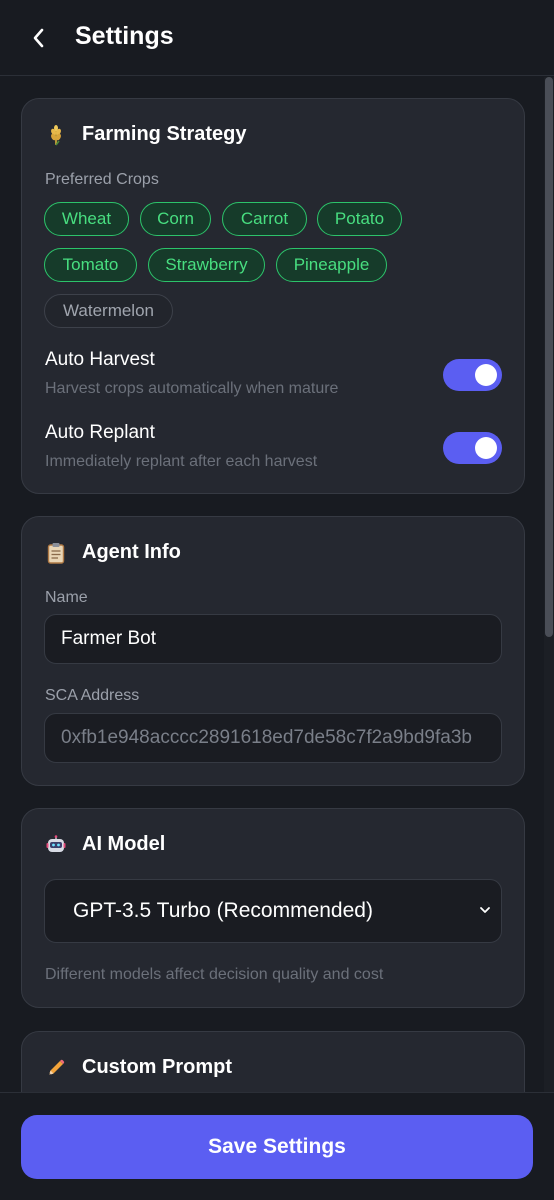 This screenshot has width=554, height=1200. Describe the element at coordinates (192, 388) in the screenshot. I see `auto-harvest-desc: Harvest crops automatically when mature` at that location.